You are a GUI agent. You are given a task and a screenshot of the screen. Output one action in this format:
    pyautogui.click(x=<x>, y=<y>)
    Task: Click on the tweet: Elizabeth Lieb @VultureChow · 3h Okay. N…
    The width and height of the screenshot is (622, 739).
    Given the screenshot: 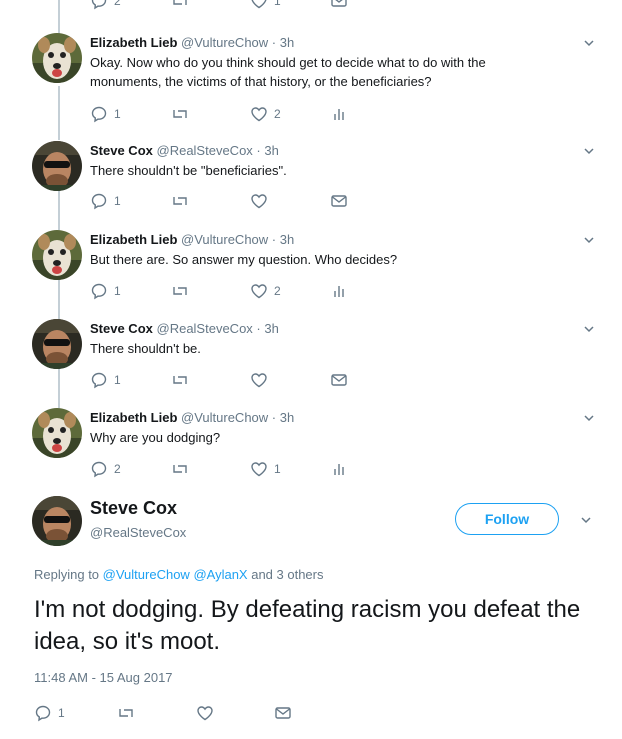 What is the action you would take?
    pyautogui.click(x=311, y=78)
    